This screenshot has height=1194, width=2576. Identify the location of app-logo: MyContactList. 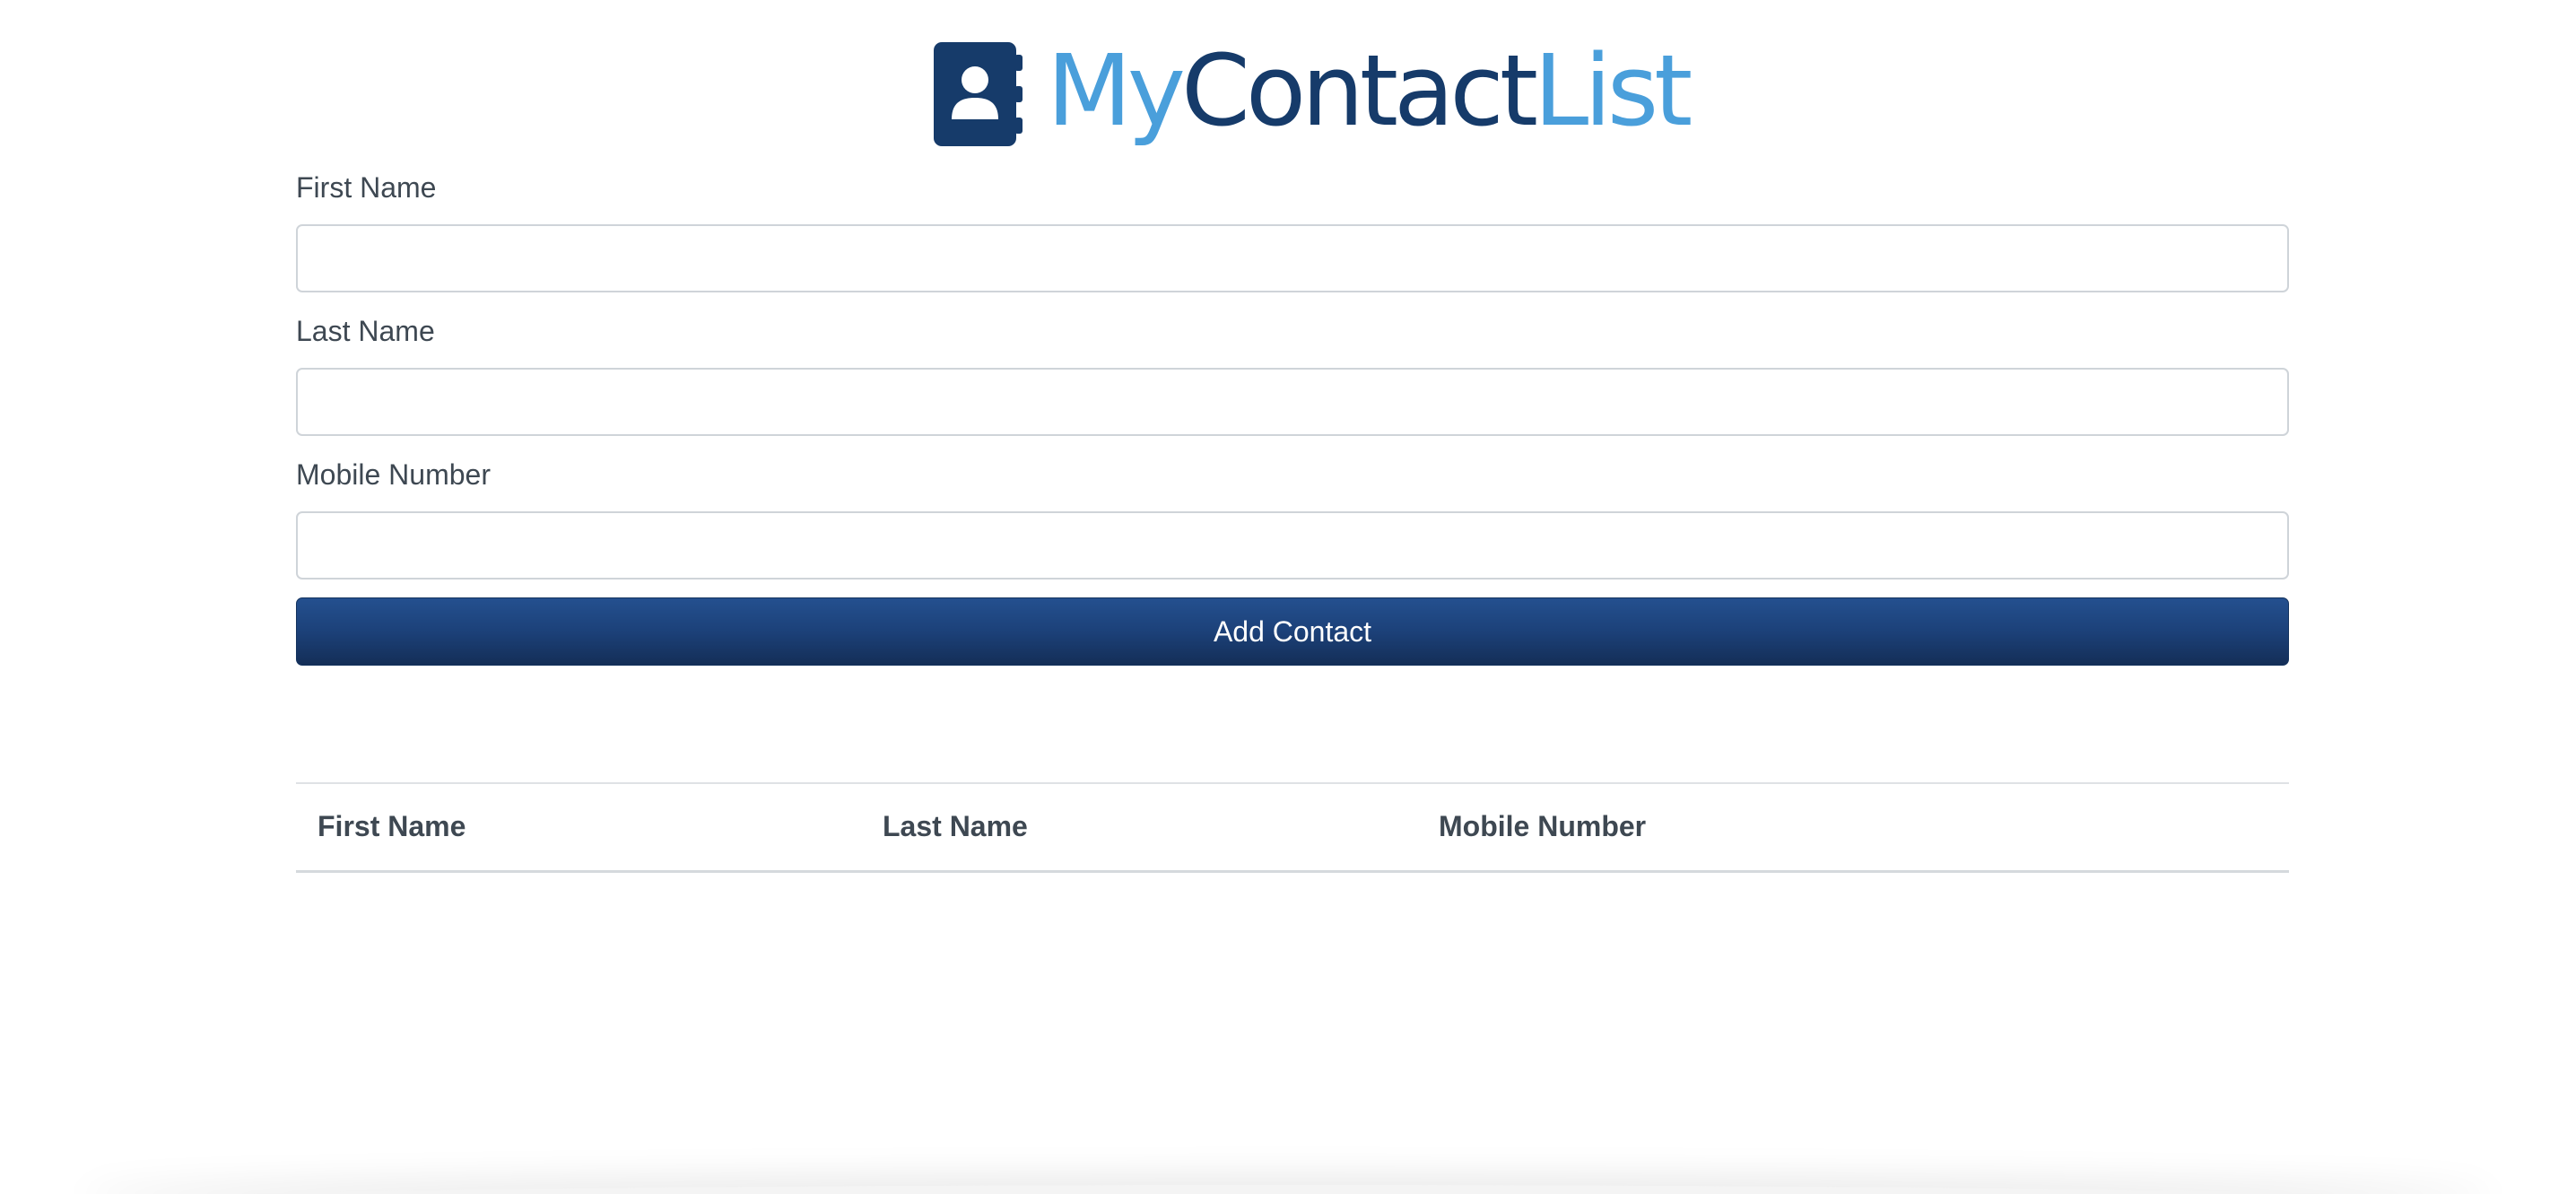
(1313, 94).